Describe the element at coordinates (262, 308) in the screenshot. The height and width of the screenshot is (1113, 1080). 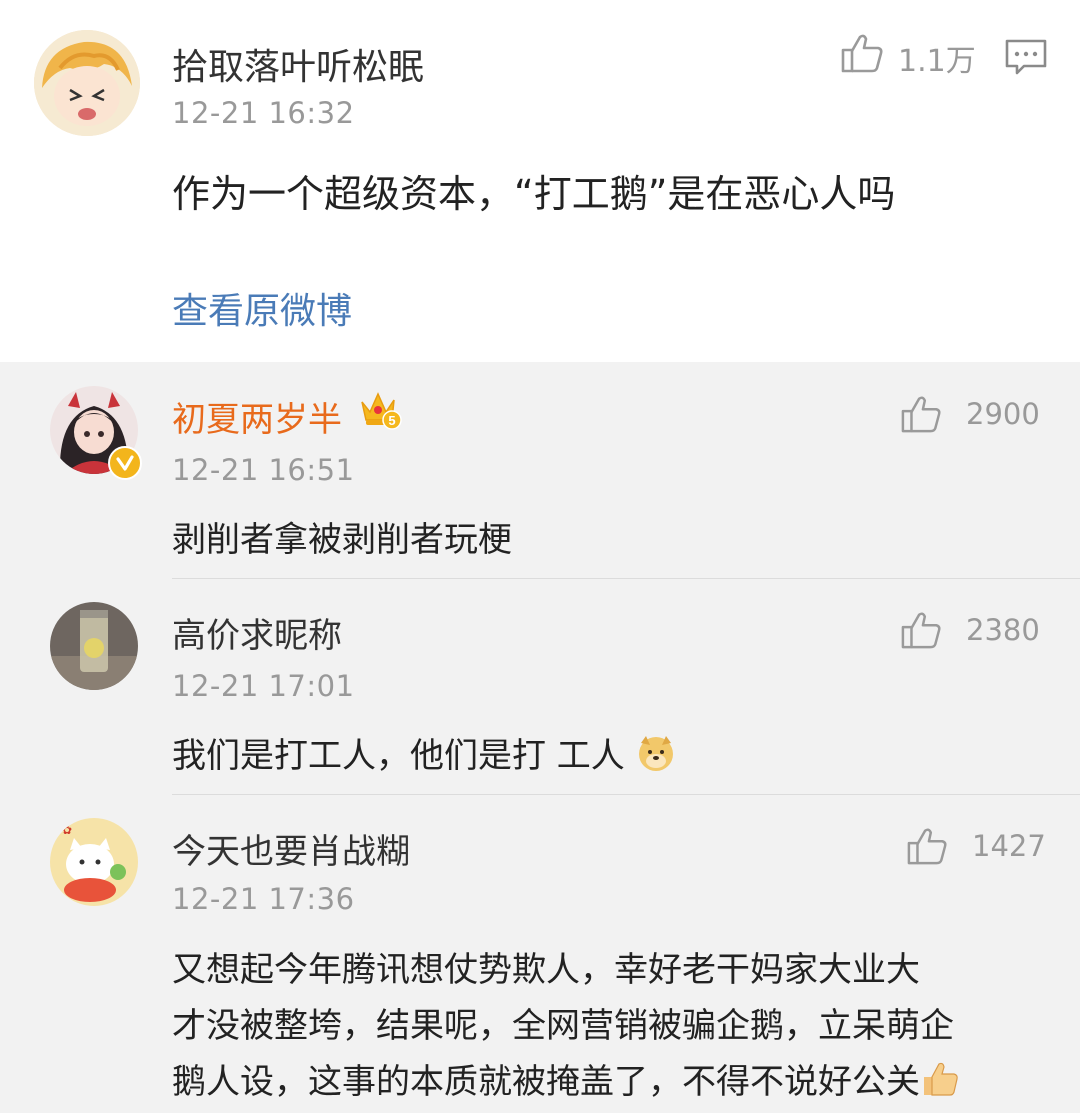
I see `view-original-link: 查看原微博` at that location.